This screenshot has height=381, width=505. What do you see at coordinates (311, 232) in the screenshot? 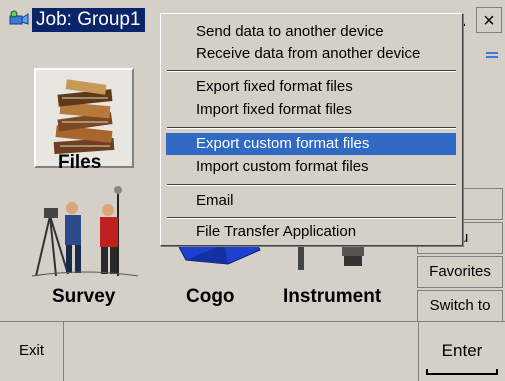
I see `menu-item-file-transfer: File Transfer Application` at bounding box center [311, 232].